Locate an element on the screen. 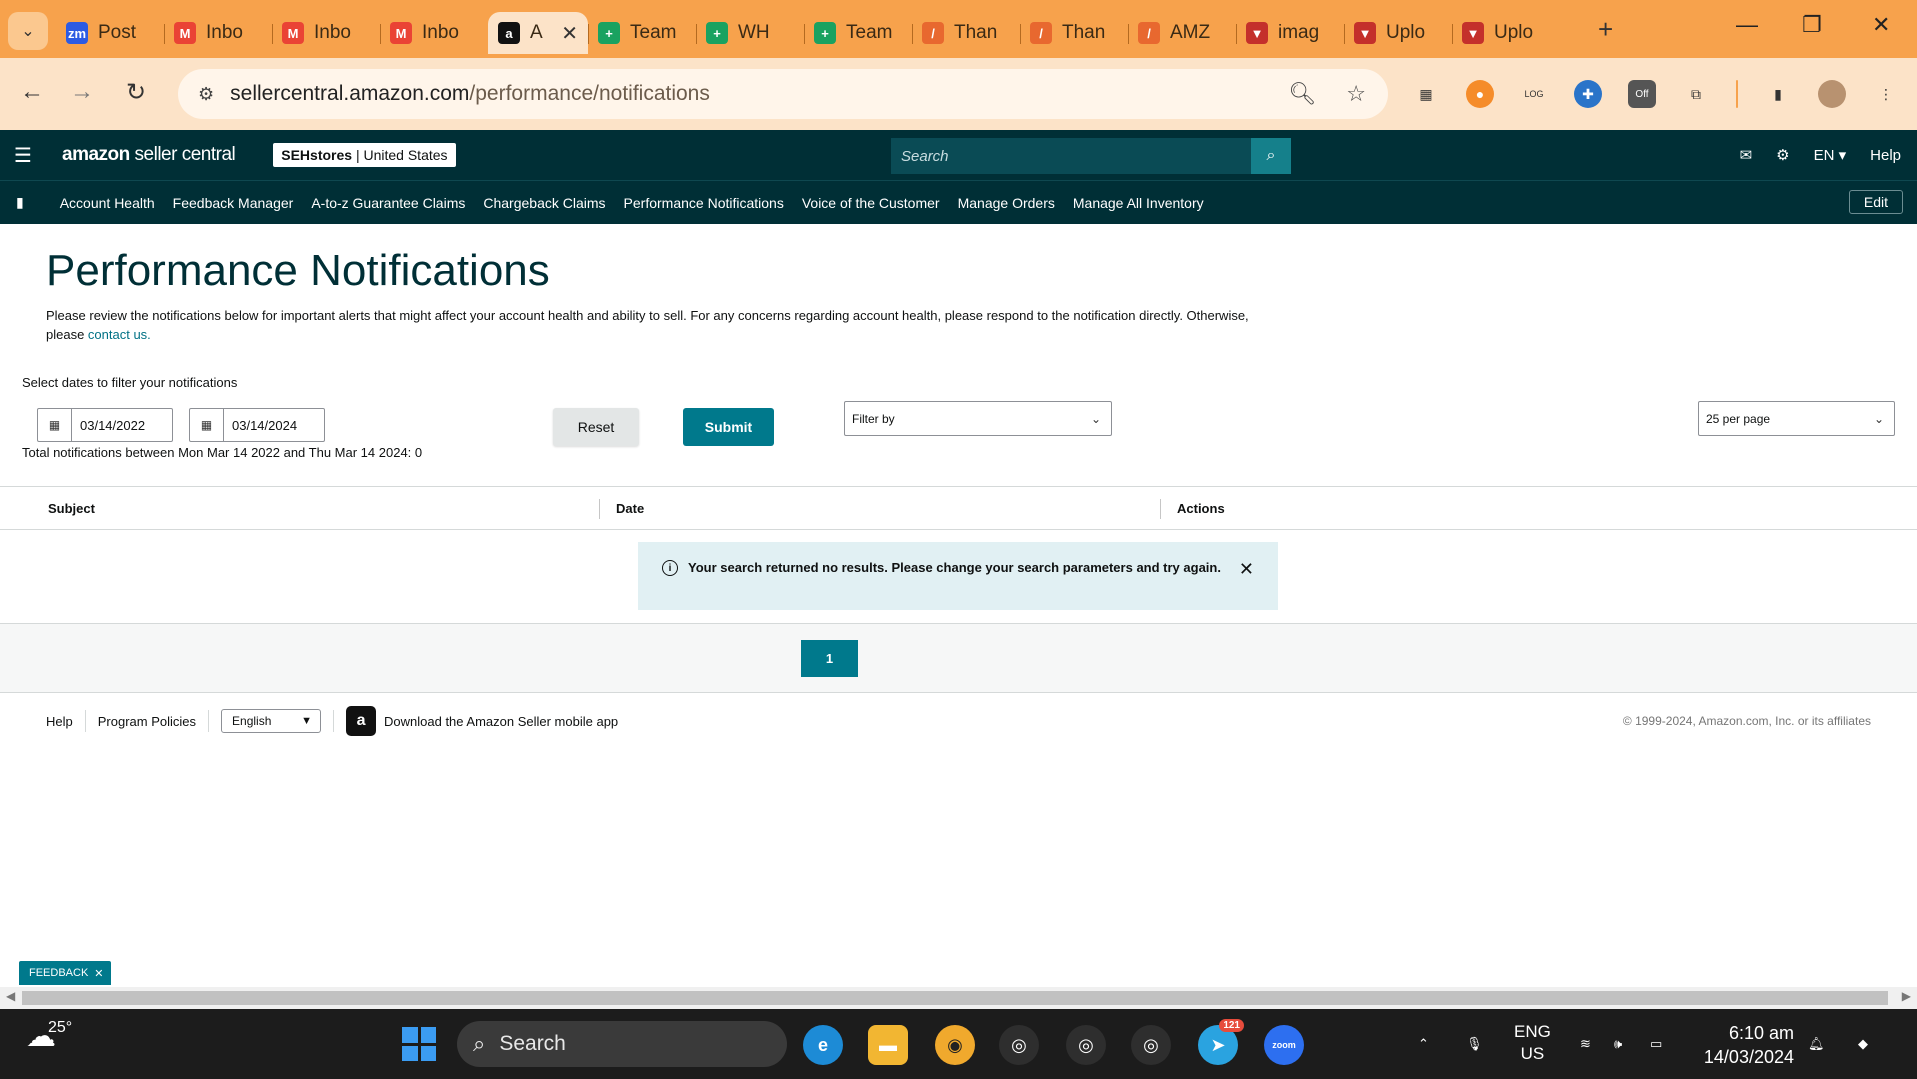  volume-icon: 🕪 is located at coordinates (1618, 1044).